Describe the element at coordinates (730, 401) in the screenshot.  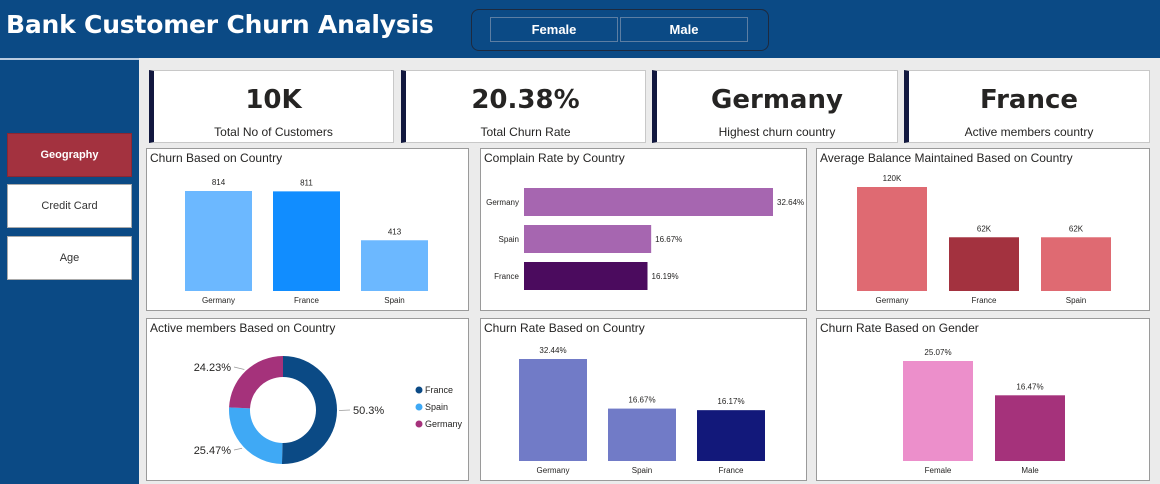
I see `data-label: 16.17%` at that location.